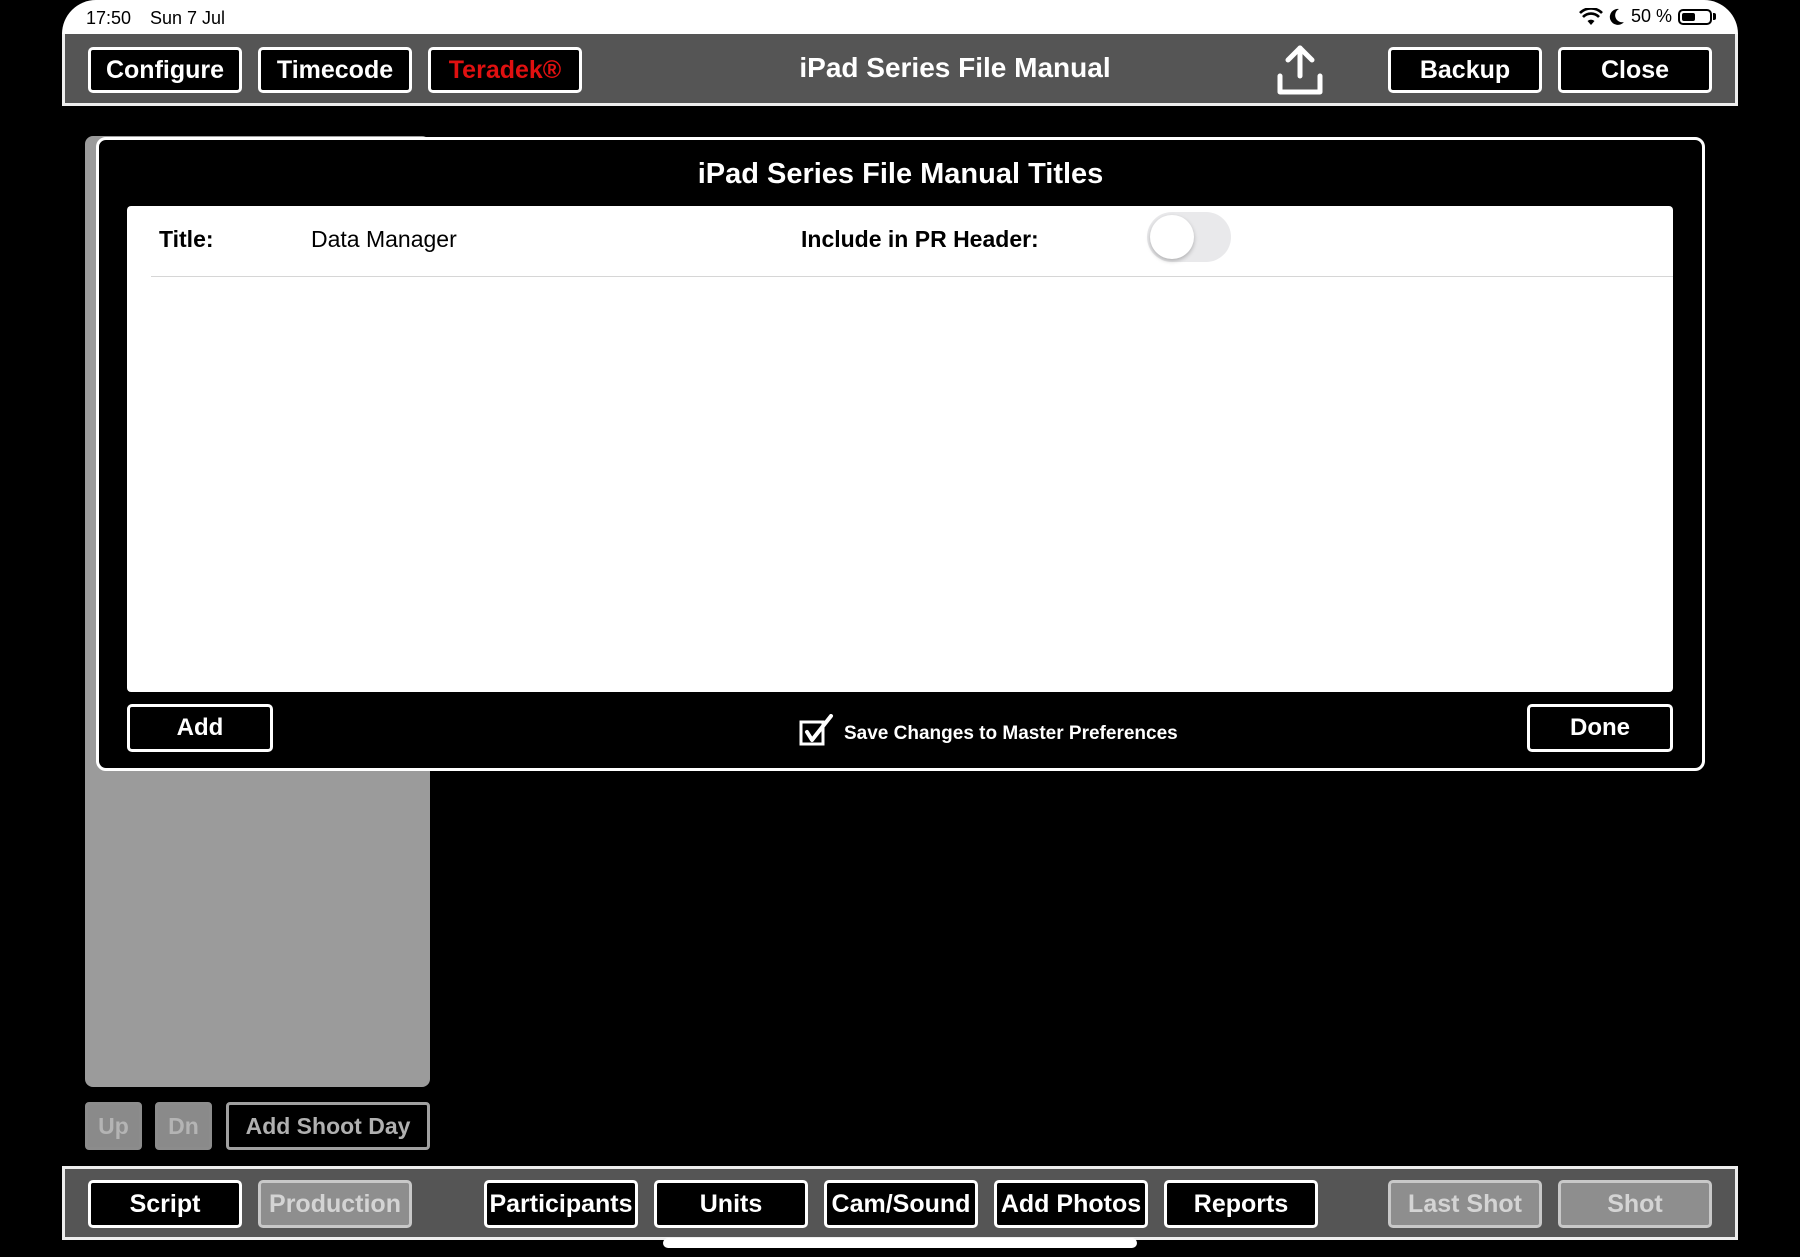 Image resolution: width=1800 pixels, height=1257 pixels. Describe the element at coordinates (1465, 1204) in the screenshot. I see `last-shot-button: Last Shot` at that location.